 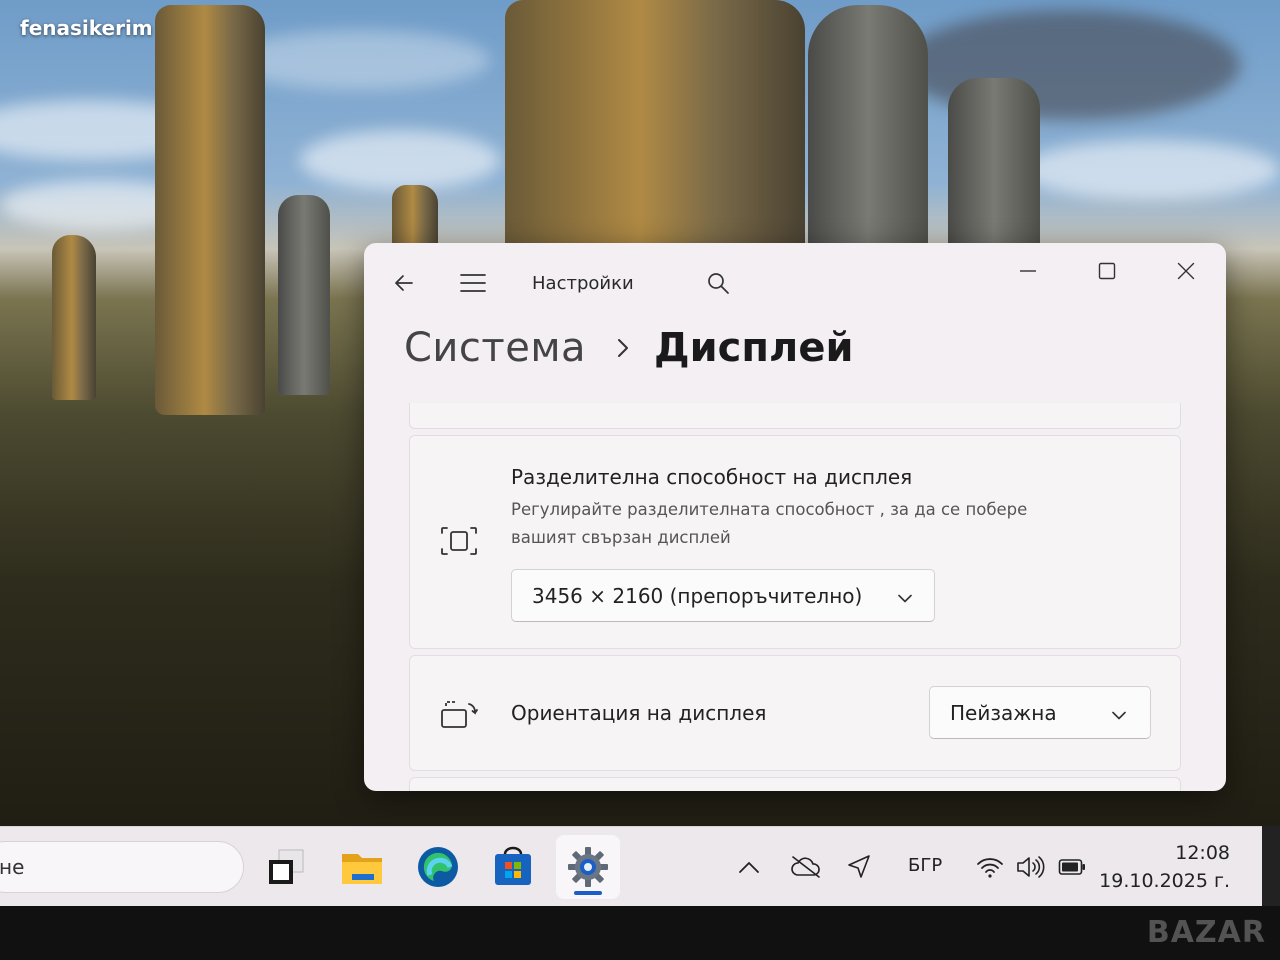 What do you see at coordinates (1186, 271) in the screenshot?
I see `close-button` at bounding box center [1186, 271].